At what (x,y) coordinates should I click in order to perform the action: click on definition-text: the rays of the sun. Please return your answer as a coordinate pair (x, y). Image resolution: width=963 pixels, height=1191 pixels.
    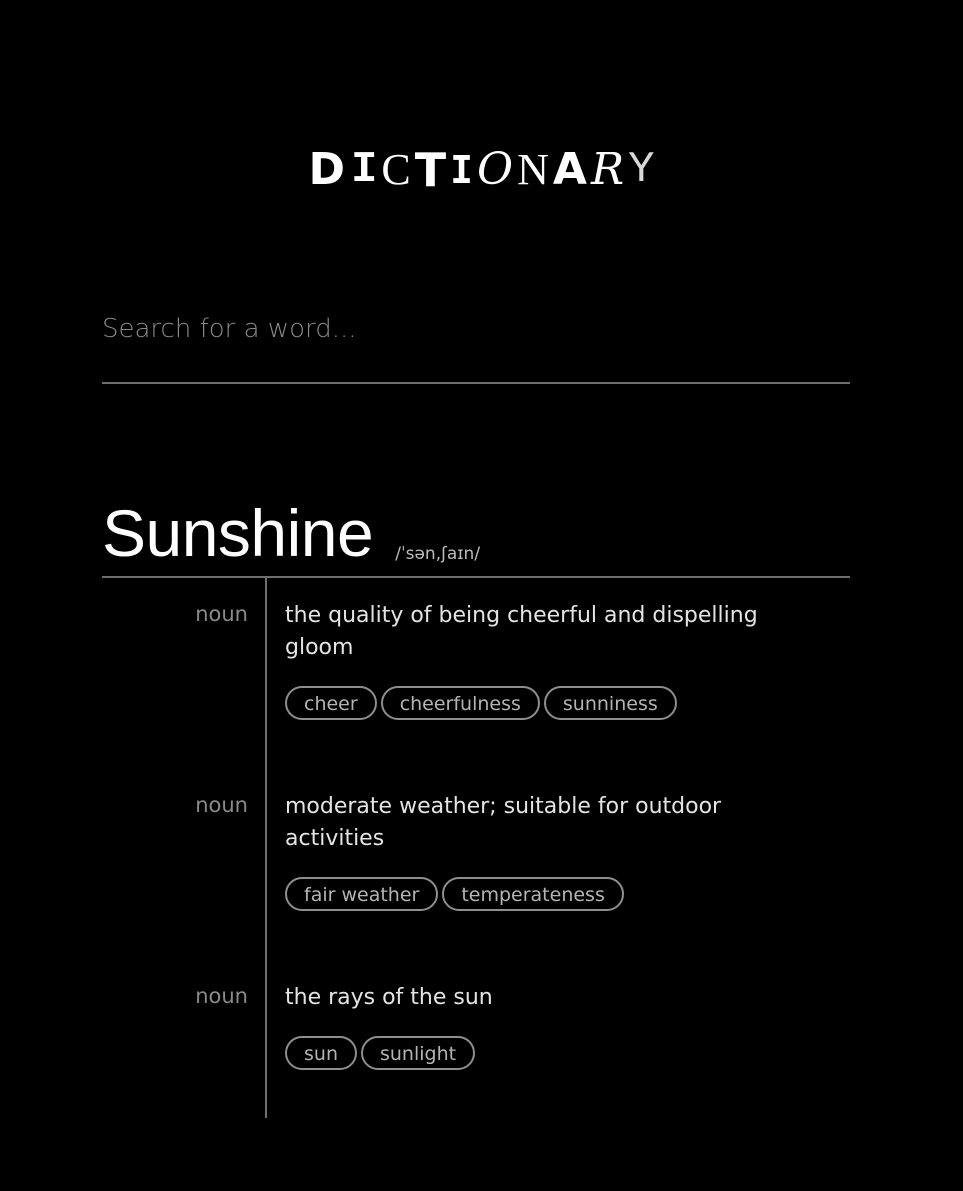
    Looking at the image, I should click on (389, 997).